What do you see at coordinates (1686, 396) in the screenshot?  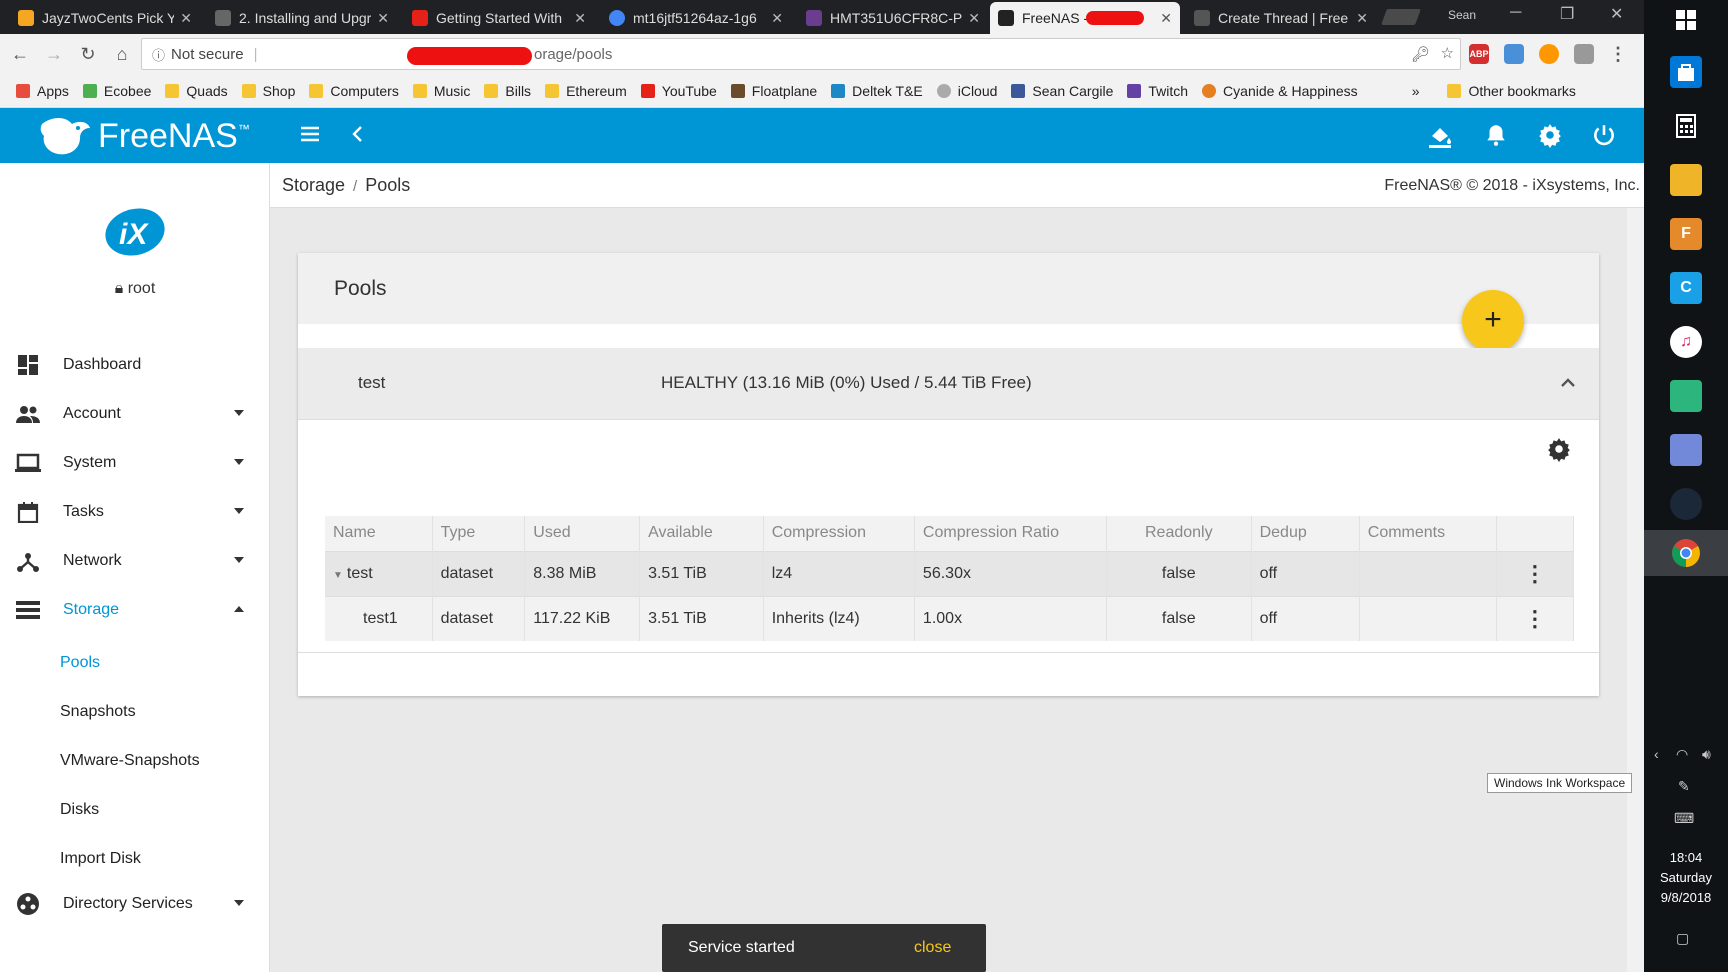 I see `game-app-icon` at bounding box center [1686, 396].